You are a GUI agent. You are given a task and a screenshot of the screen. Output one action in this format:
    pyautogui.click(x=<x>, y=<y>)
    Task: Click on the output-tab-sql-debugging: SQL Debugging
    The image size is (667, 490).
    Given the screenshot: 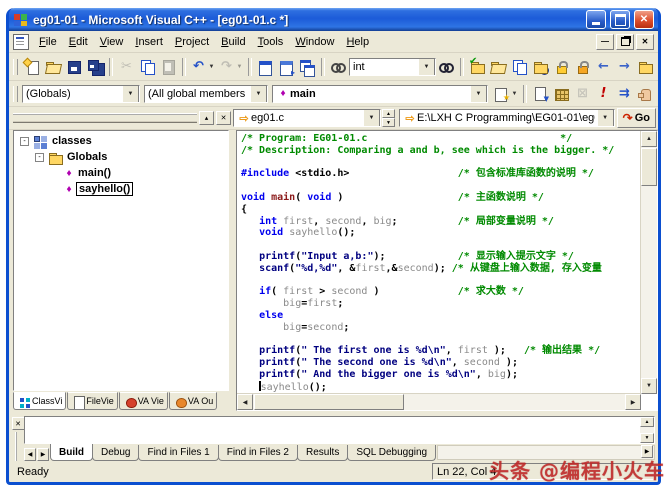 What is the action you would take?
    pyautogui.click(x=392, y=453)
    